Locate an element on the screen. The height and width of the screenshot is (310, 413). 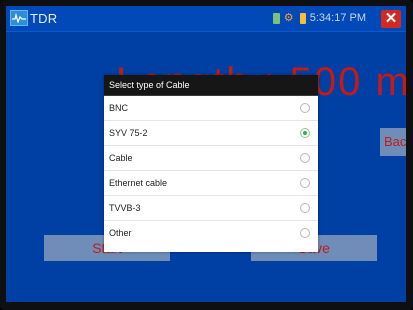
cable-option: BNC is located at coordinates (211, 108).